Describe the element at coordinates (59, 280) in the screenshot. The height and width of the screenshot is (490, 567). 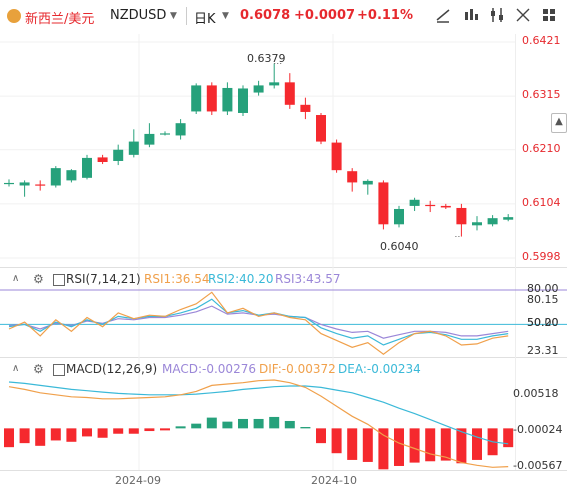
I see `rsi-chart-icon` at that location.